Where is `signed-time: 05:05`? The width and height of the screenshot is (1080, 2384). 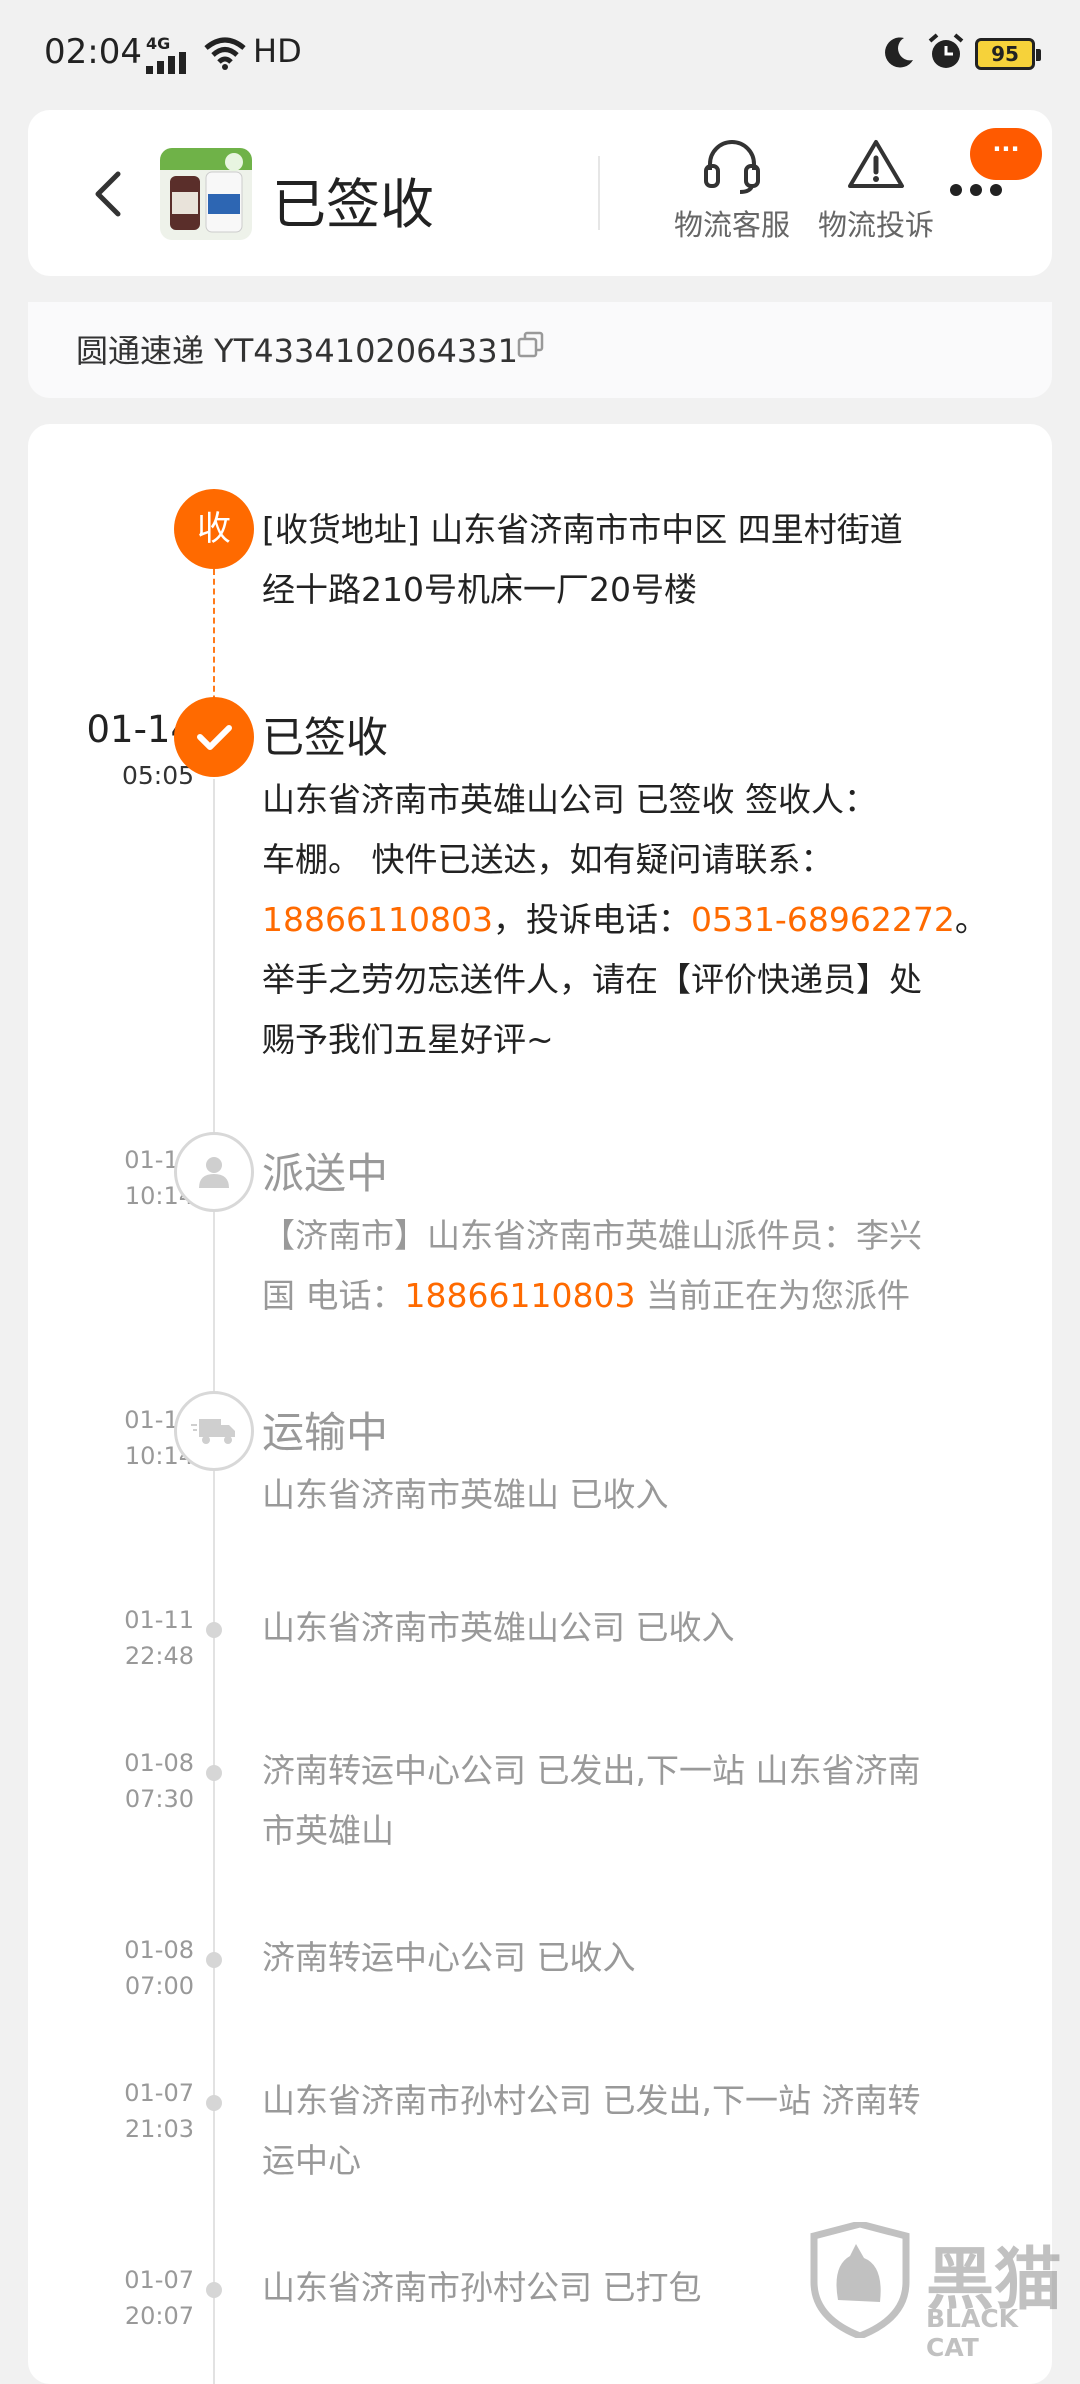 signed-time: 05:05 is located at coordinates (157, 775).